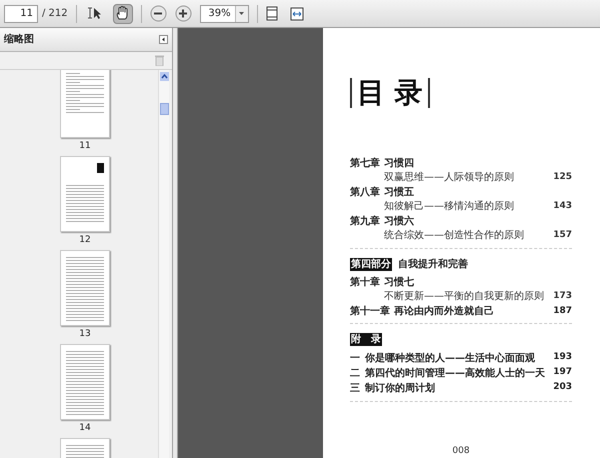 This screenshot has height=458, width=600. What do you see at coordinates (365, 192) in the screenshot?
I see `chapter-number: 第八章` at bounding box center [365, 192].